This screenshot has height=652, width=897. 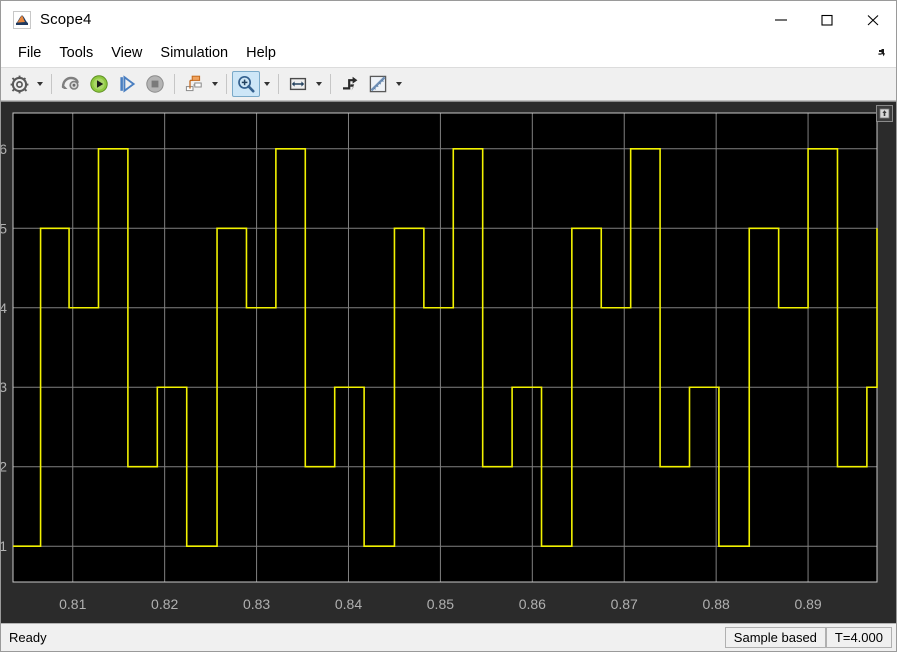 I want to click on status-bar: Ready Sample based T=4.000, so click(x=448, y=637).